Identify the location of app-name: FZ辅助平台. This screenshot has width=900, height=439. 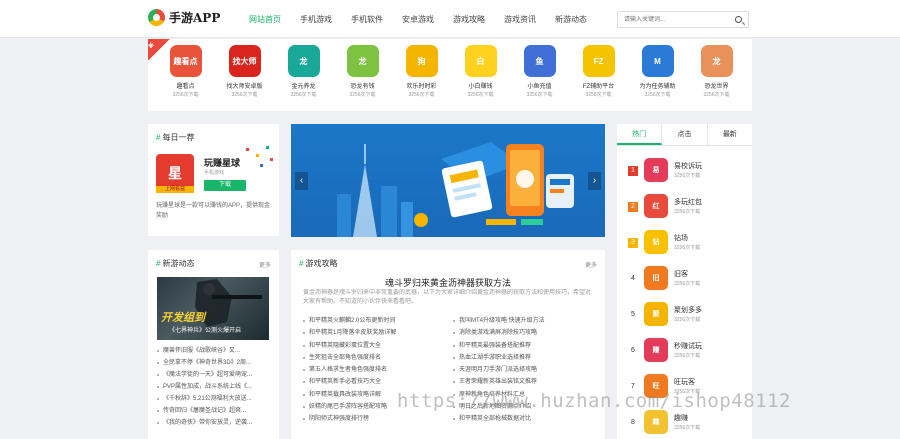
(598, 85).